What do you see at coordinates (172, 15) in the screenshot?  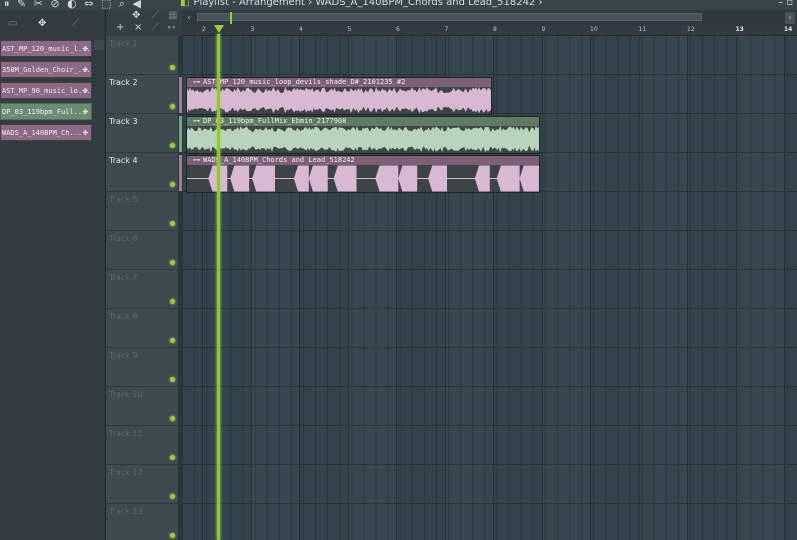 I see `grid-toggle-icon: ▦` at bounding box center [172, 15].